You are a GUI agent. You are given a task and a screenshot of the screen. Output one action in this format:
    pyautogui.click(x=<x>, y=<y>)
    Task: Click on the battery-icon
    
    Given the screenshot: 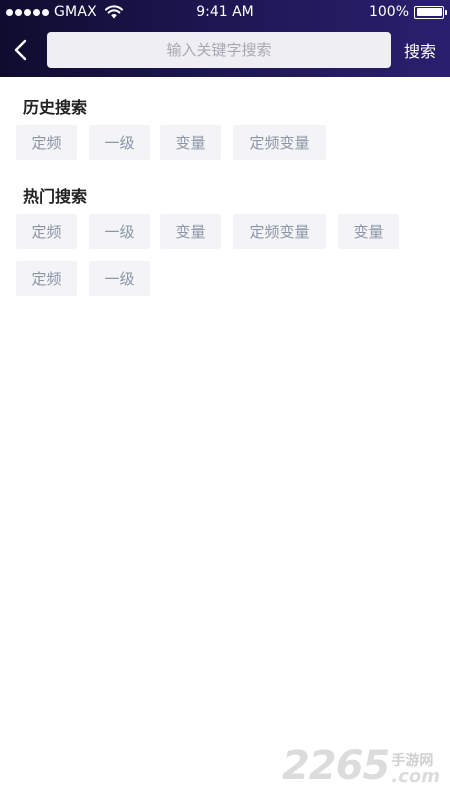 What is the action you would take?
    pyautogui.click(x=430, y=12)
    